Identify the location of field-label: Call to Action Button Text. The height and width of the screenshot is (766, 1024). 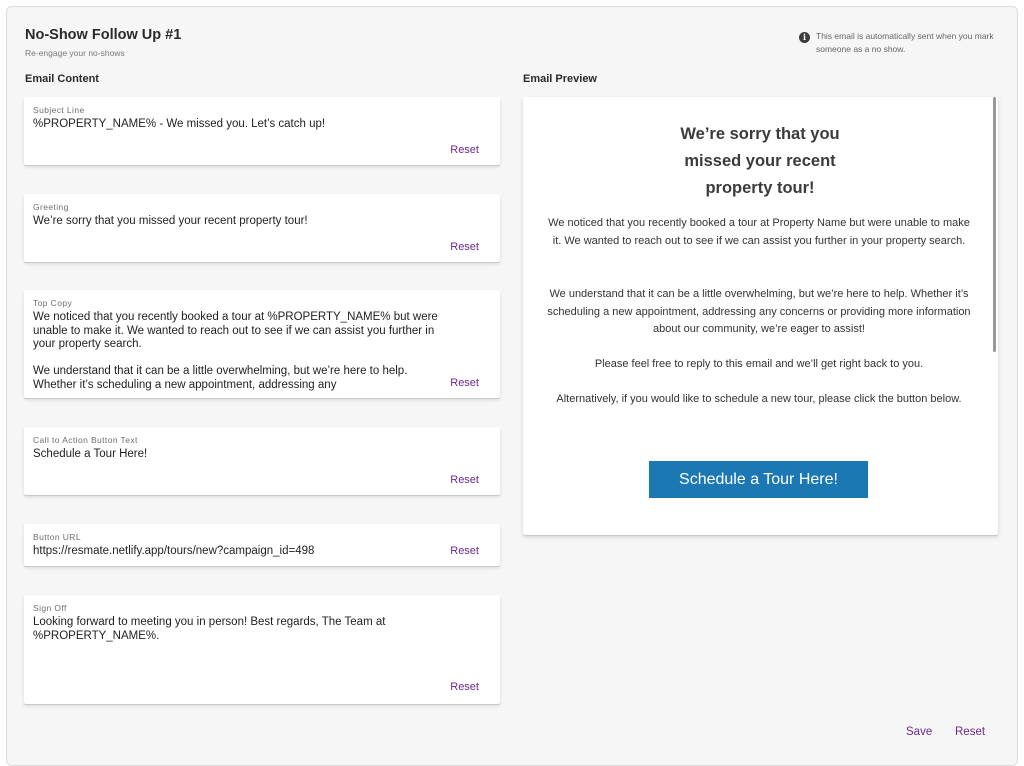
(85, 440).